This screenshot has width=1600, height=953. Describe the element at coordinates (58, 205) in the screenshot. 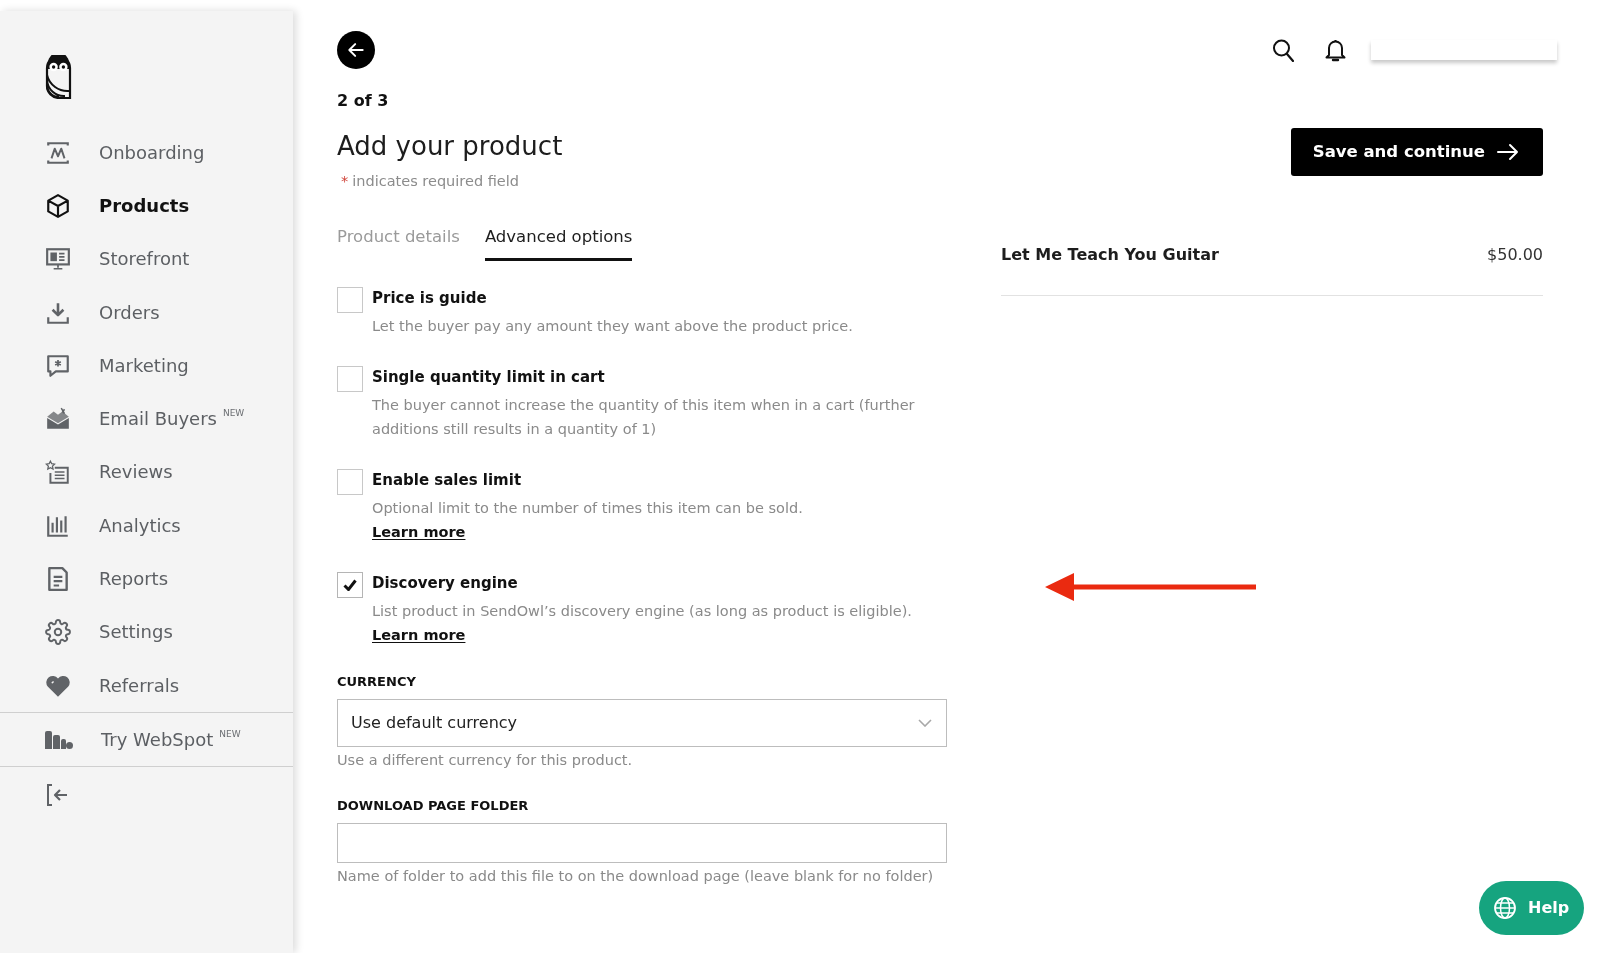

I see `cube-icon` at that location.